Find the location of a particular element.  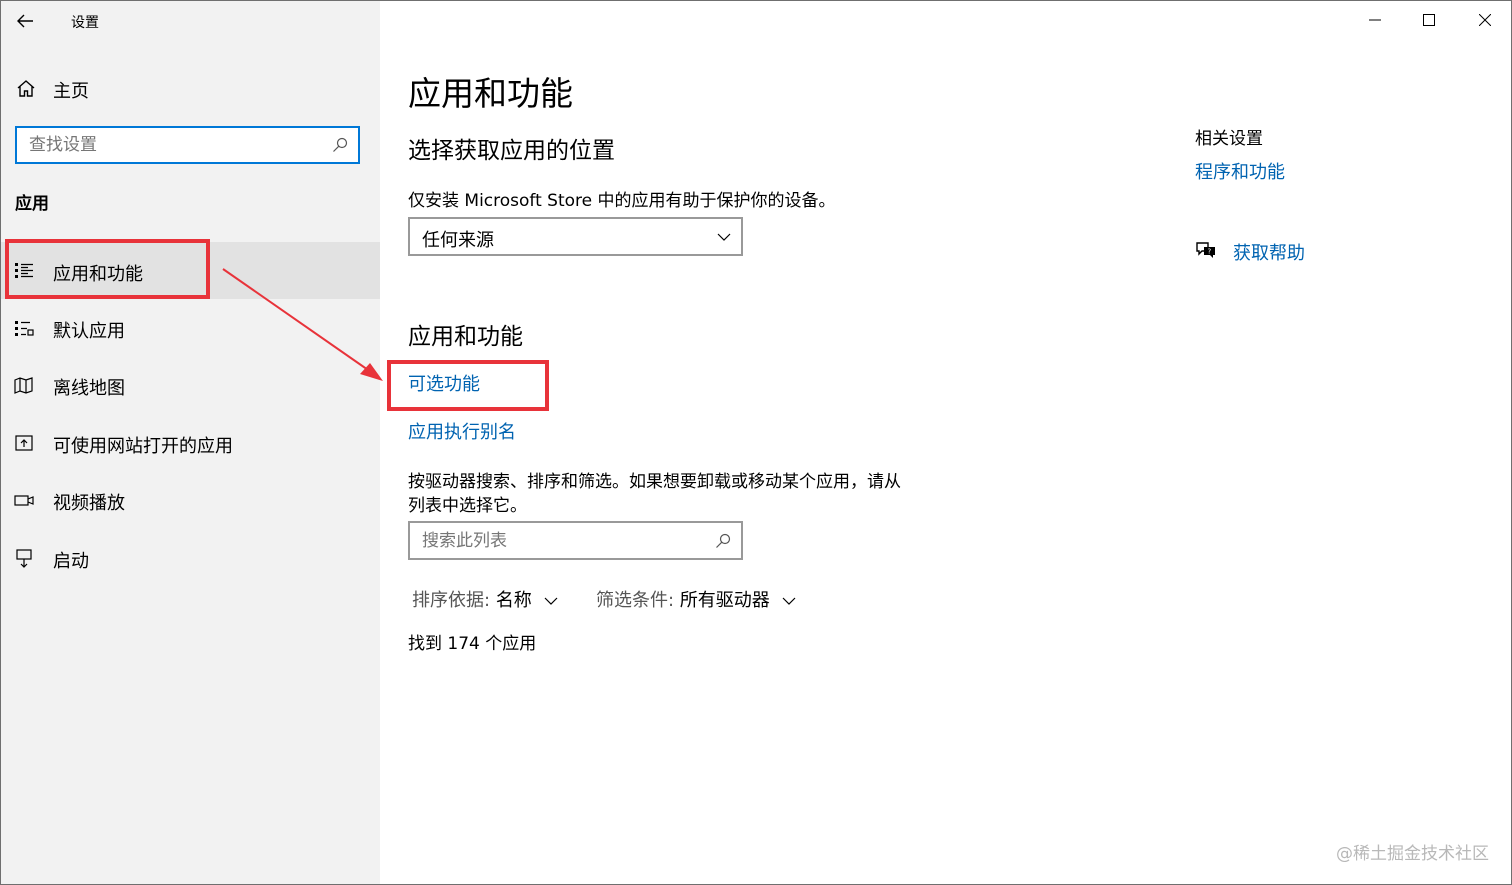

default-apps-icon is located at coordinates (24, 328).